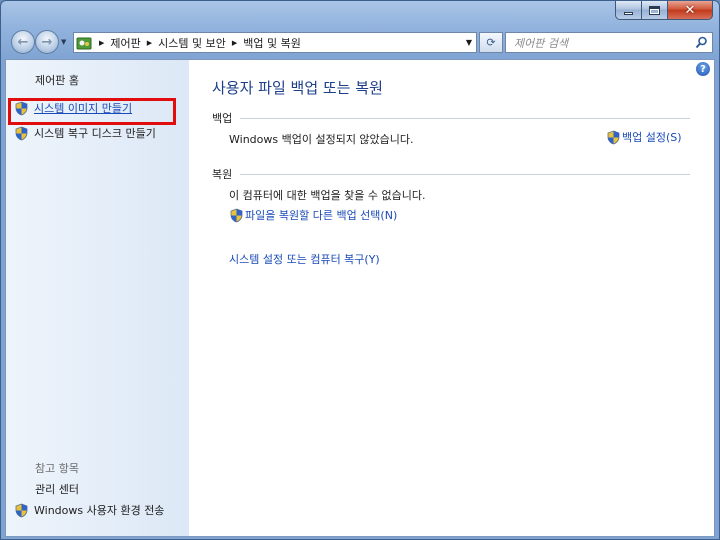  I want to click on back-button: ←, so click(23, 42).